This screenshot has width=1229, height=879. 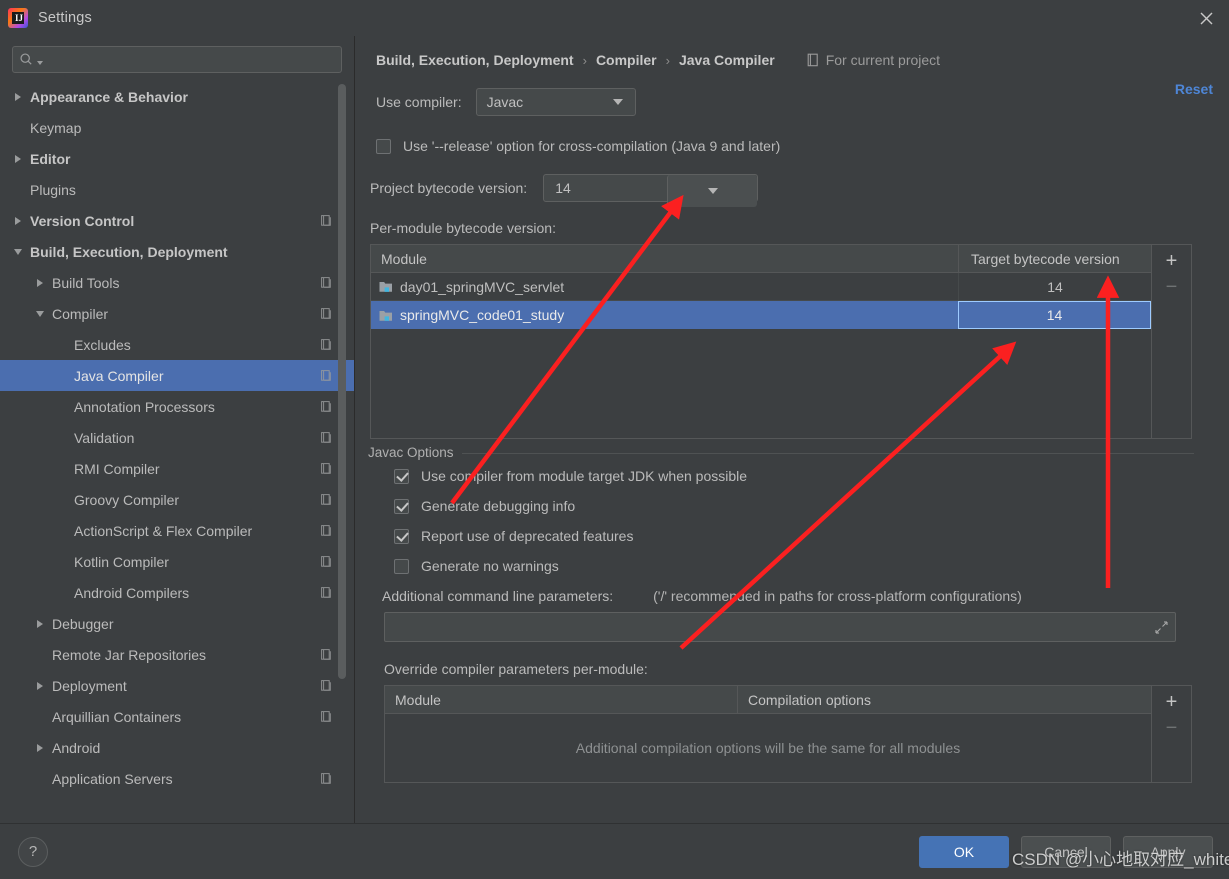 I want to click on sidebar-item-keymap: Keymap, so click(x=177, y=127).